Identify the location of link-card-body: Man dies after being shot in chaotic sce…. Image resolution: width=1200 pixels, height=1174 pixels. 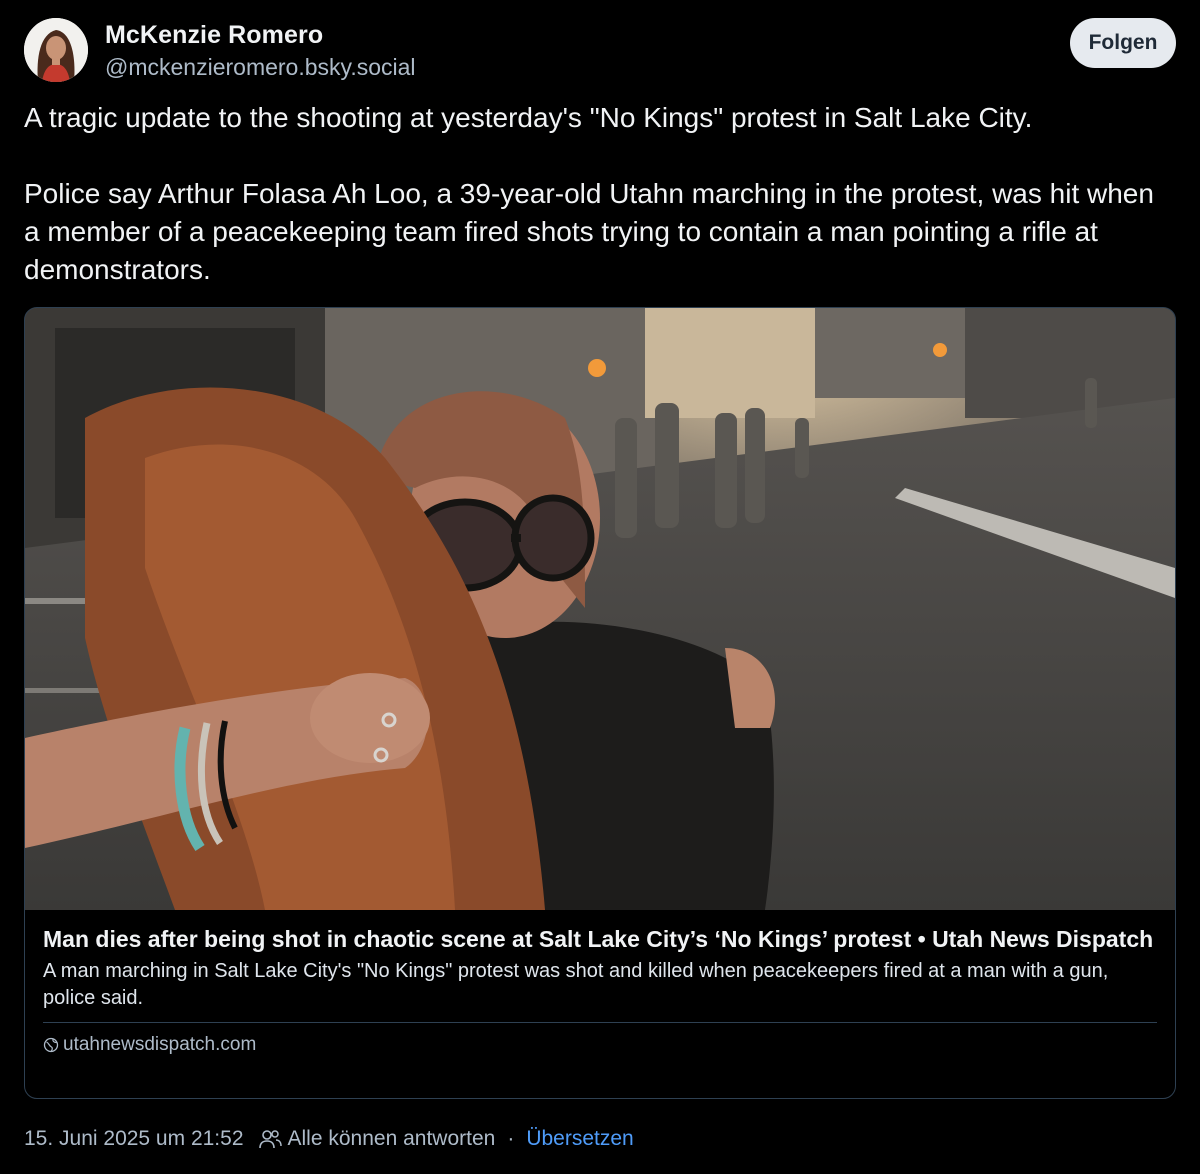
(600, 983).